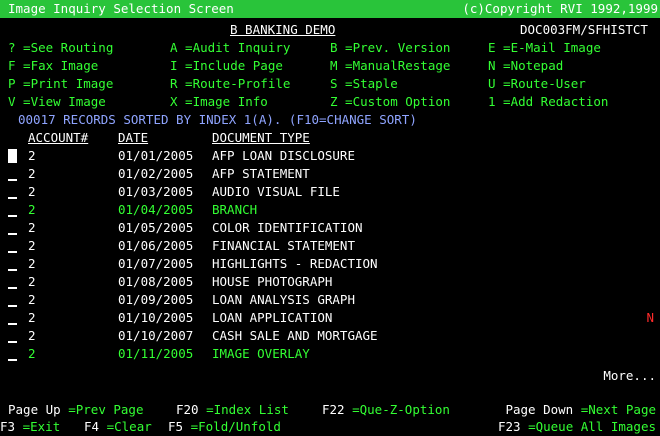 This screenshot has height=436, width=660. What do you see at coordinates (390, 65) in the screenshot?
I see `option-manual-restage: M =ManualRestage` at bounding box center [390, 65].